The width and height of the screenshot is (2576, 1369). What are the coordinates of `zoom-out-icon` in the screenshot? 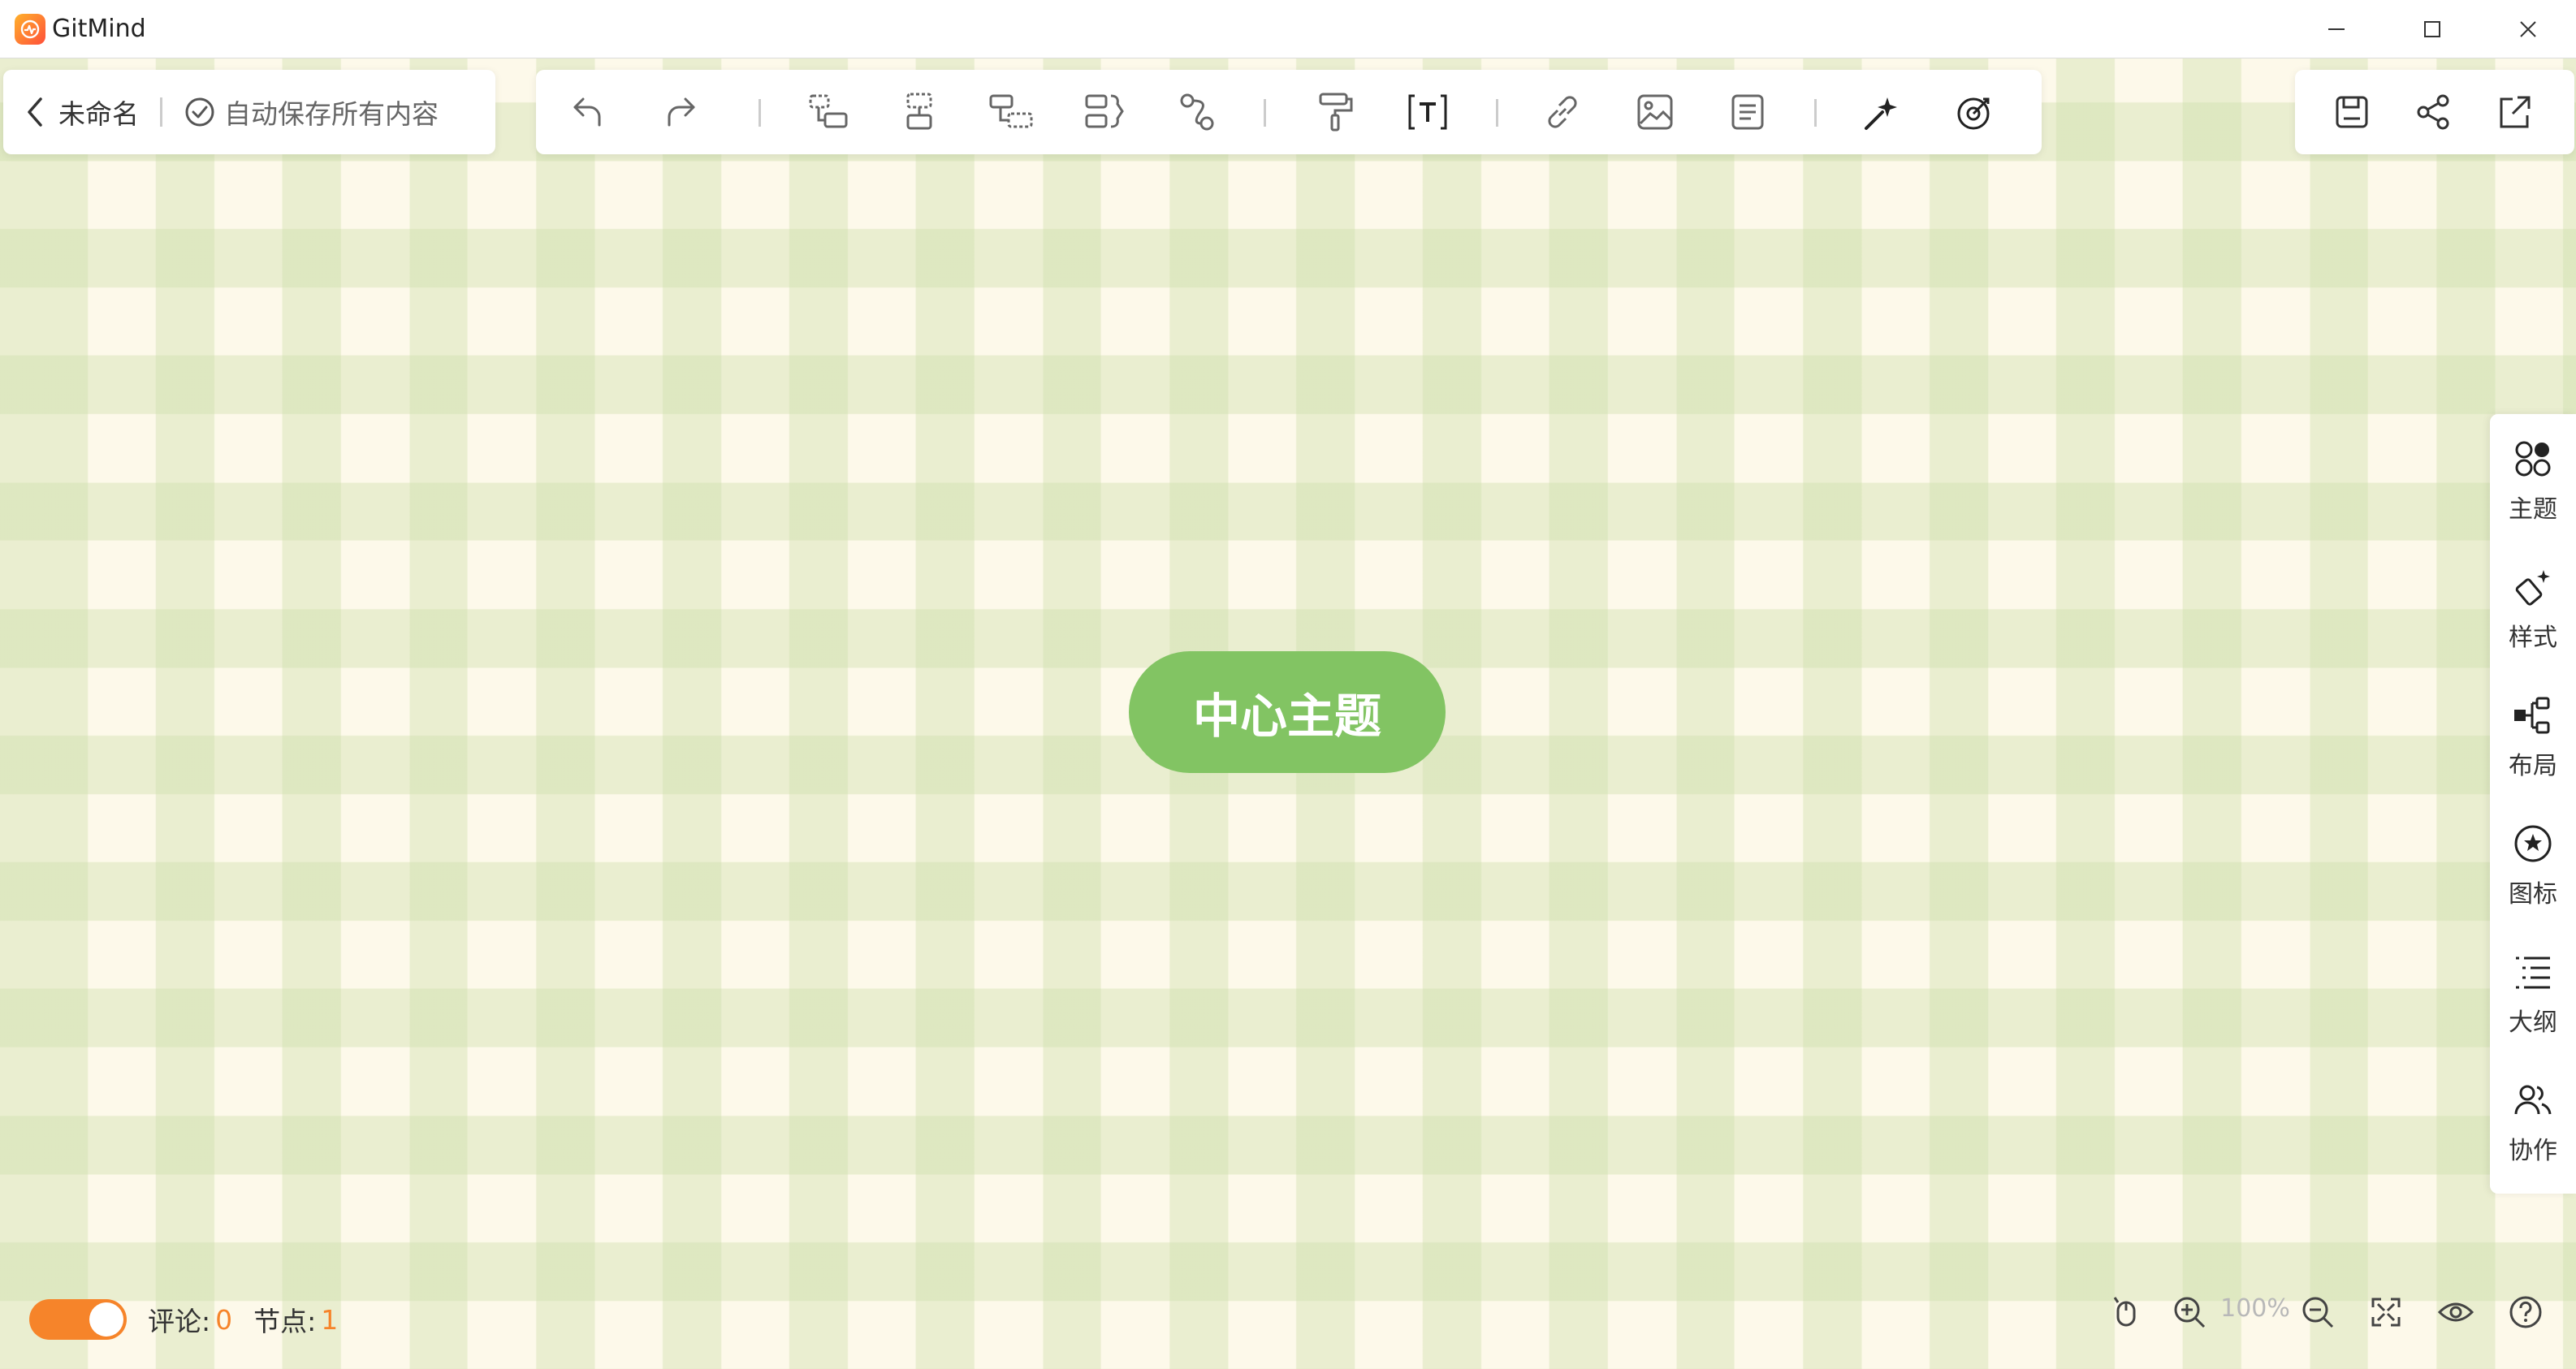 It's located at (2318, 1312).